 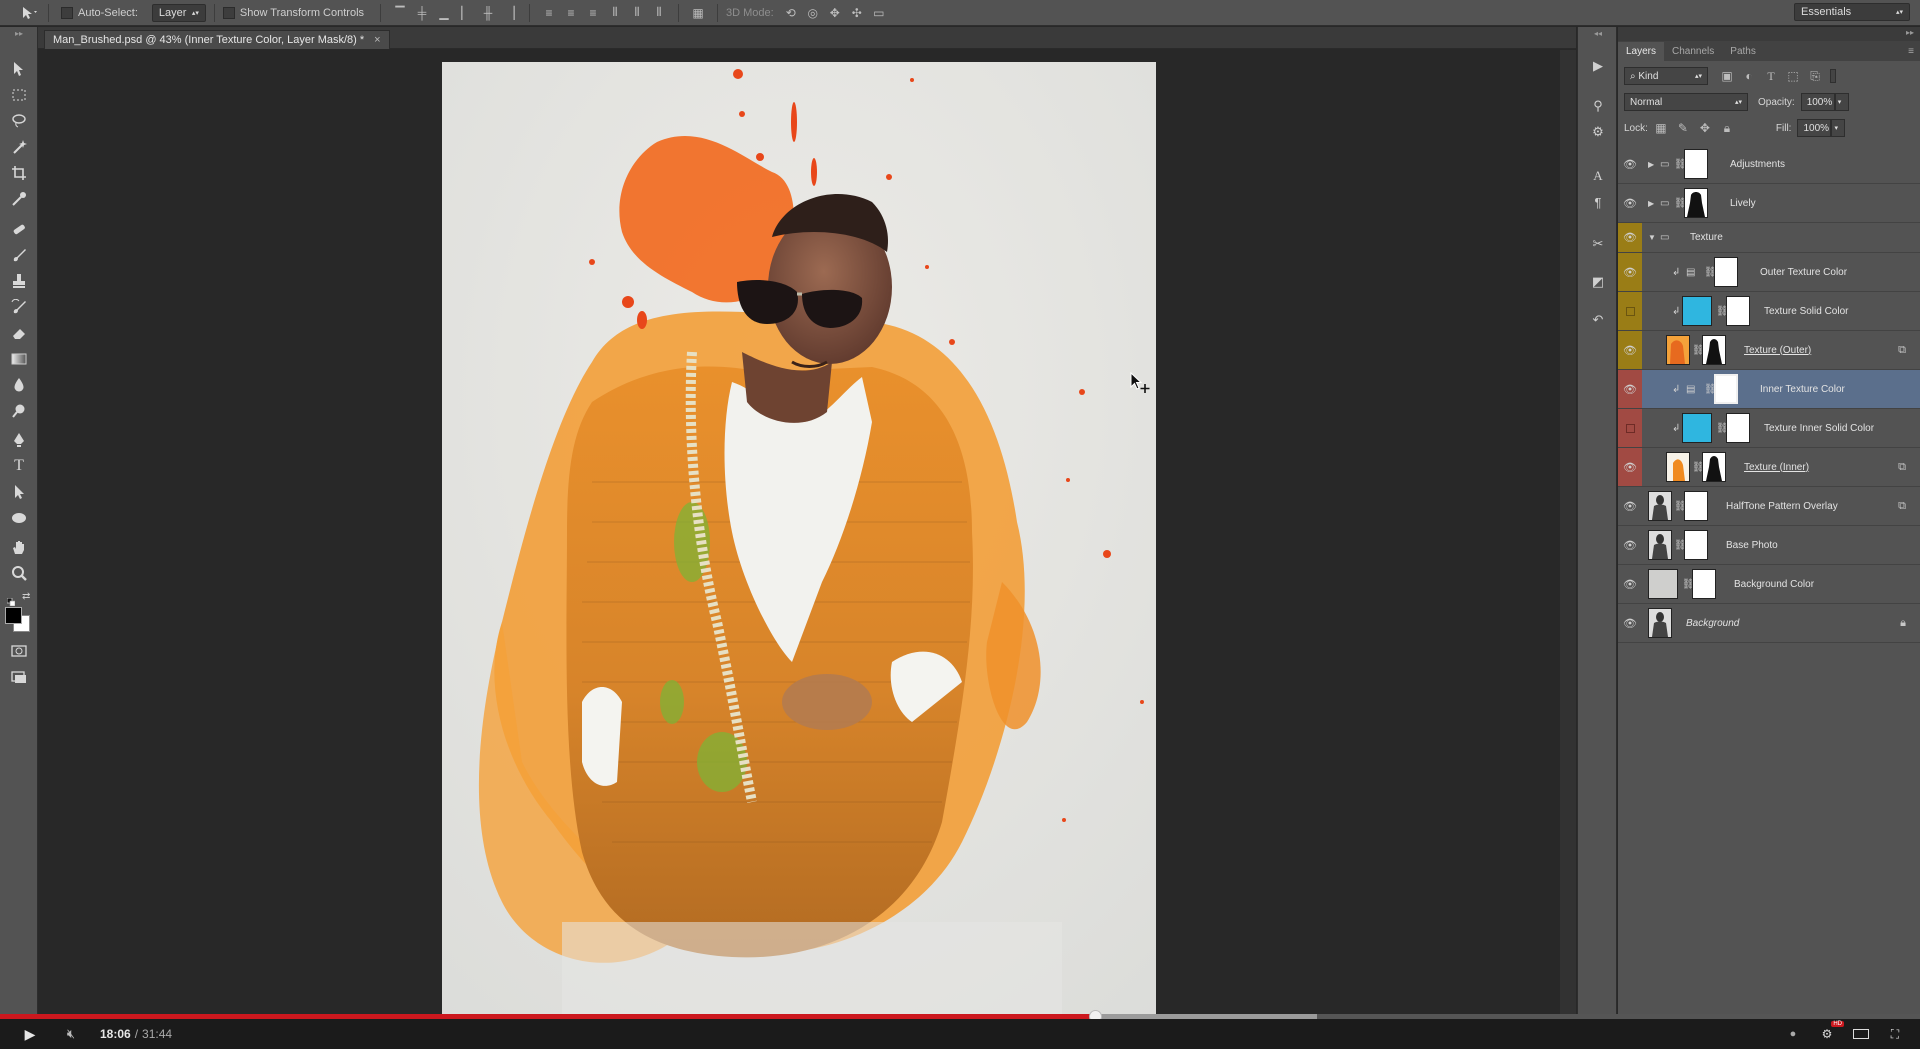 I want to click on pen-tool-icon, so click(x=19, y=440).